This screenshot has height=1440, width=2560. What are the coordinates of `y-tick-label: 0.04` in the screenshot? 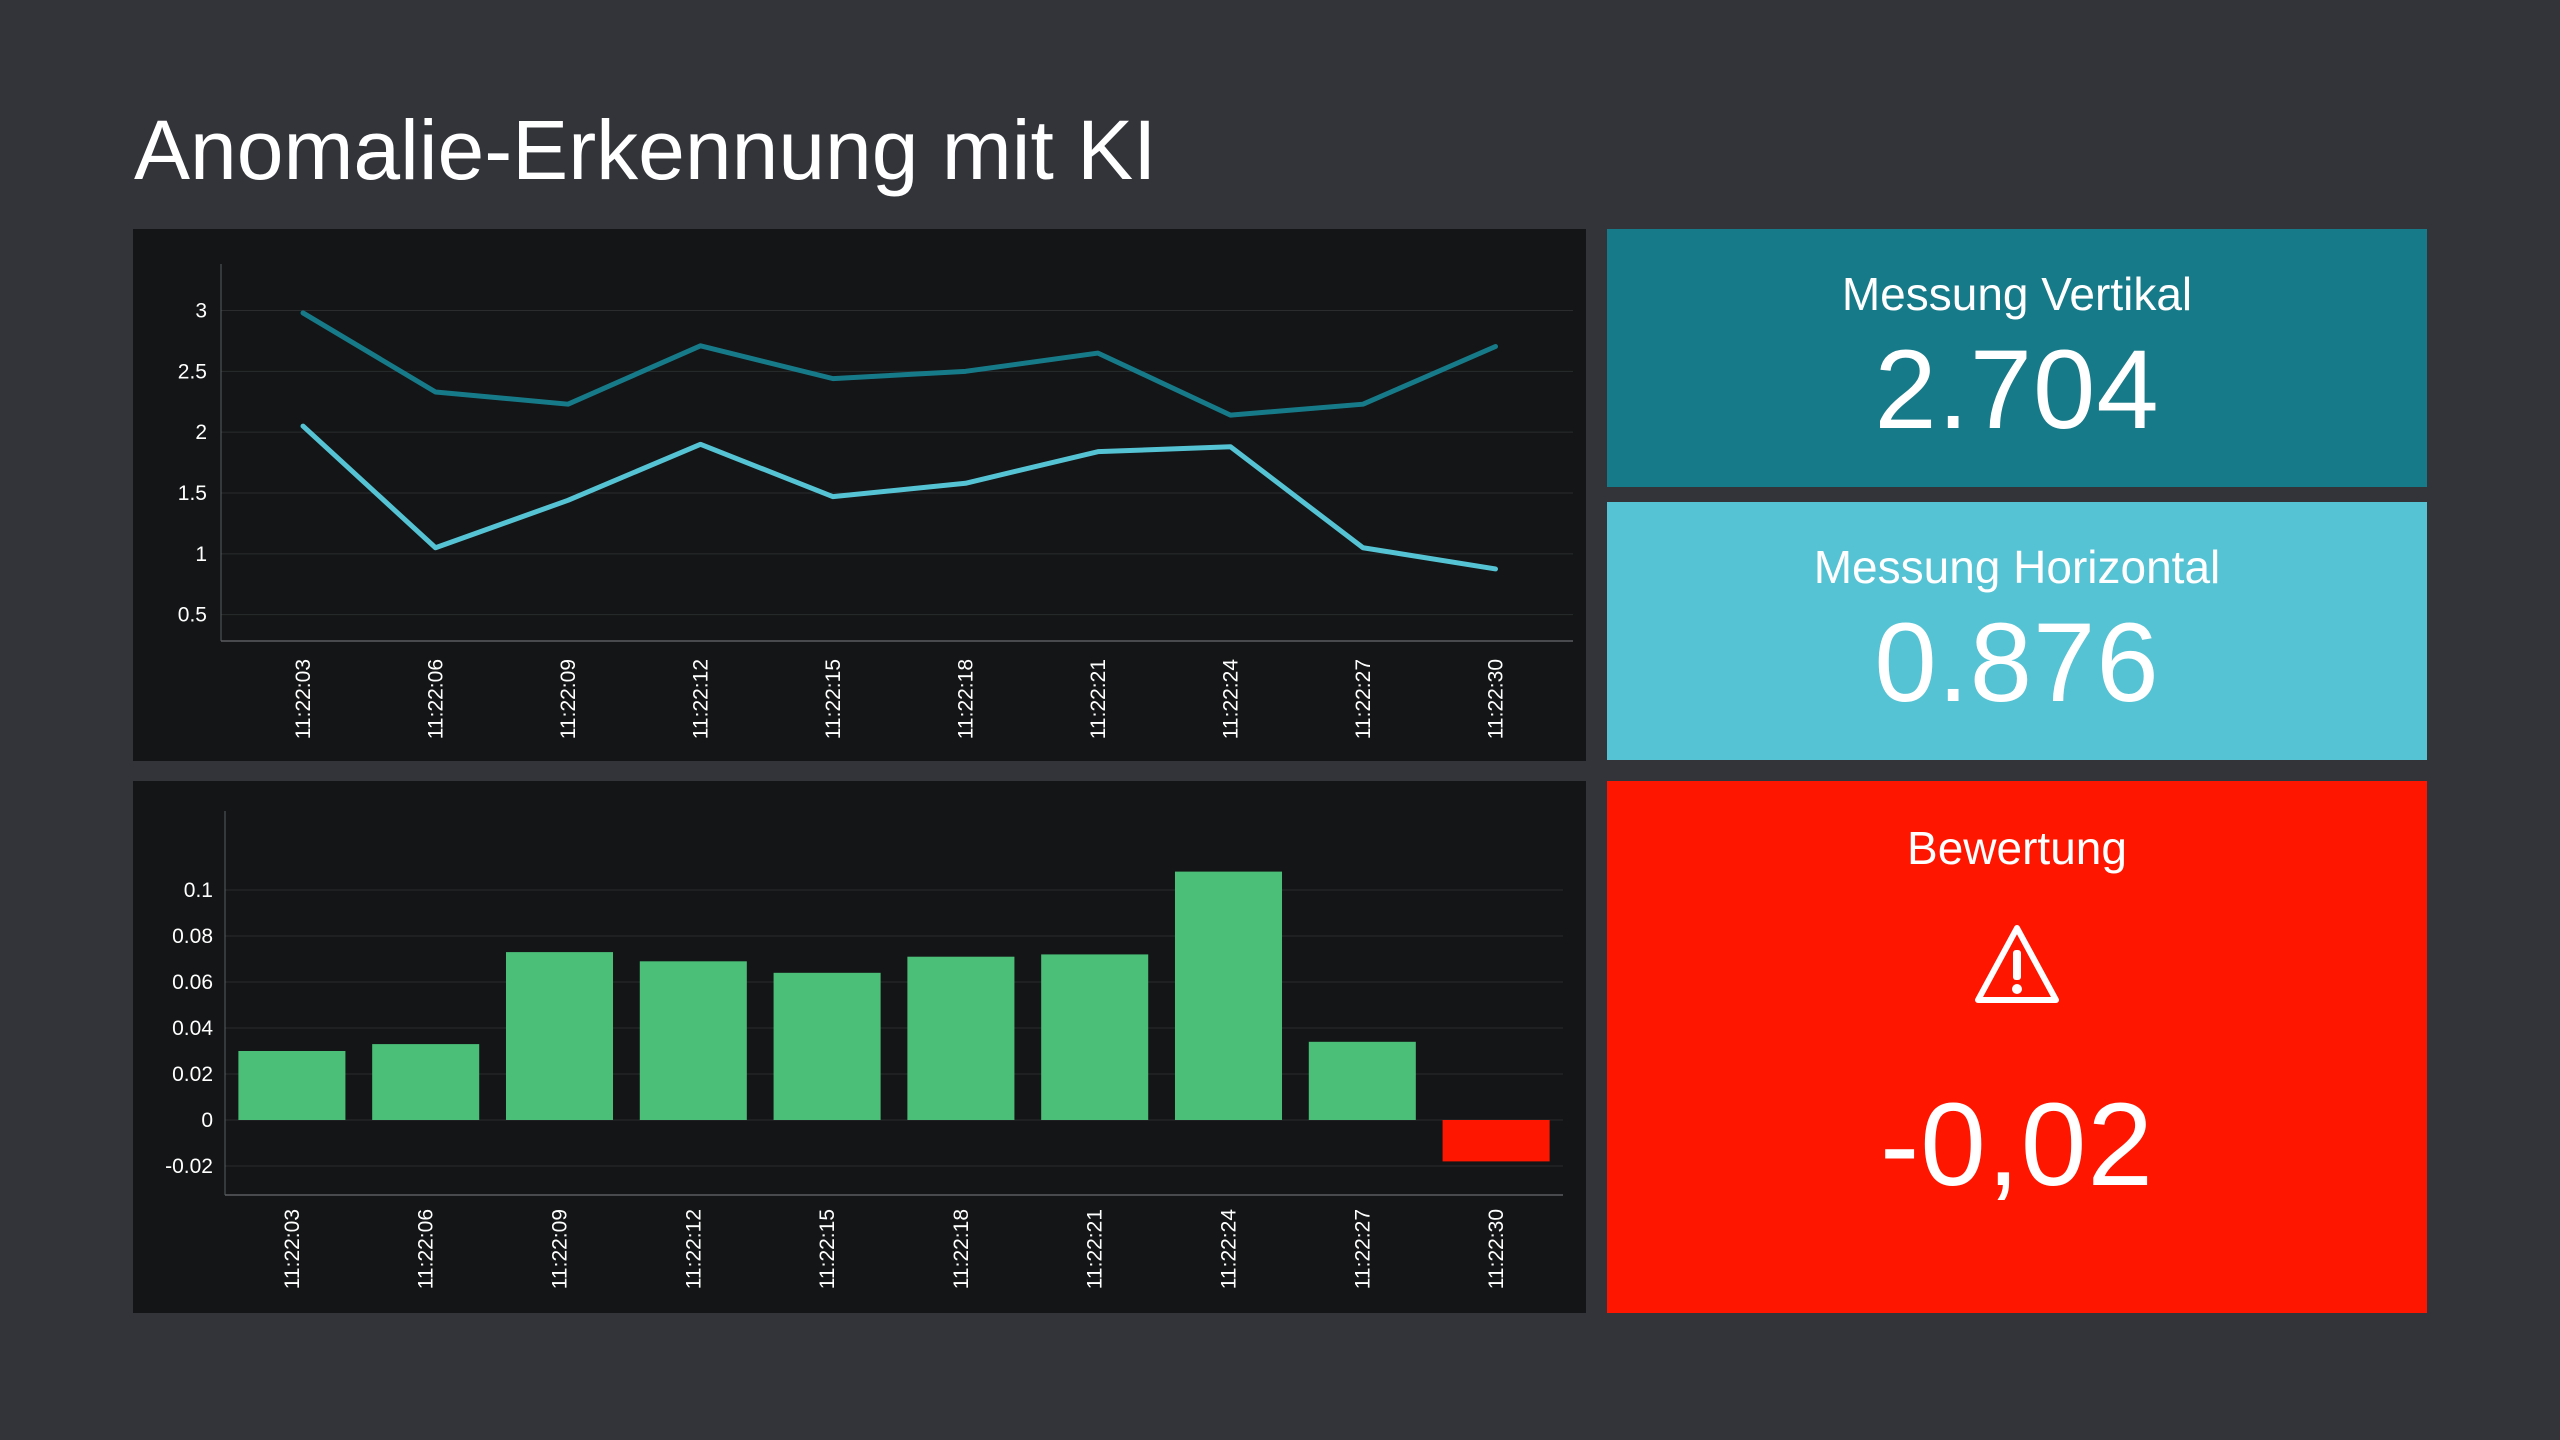 It's located at (192, 1028).